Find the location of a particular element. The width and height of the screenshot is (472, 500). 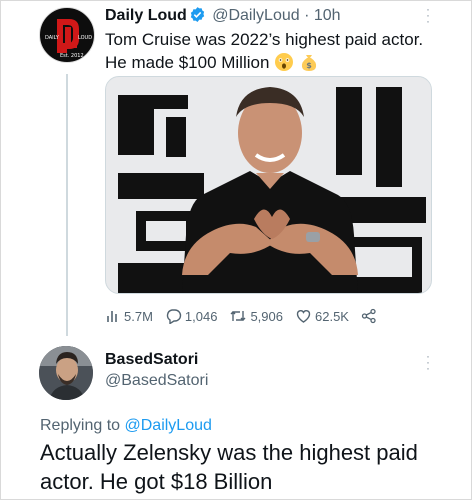

replying-to-line: Replying to @DailyLoud is located at coordinates (126, 426).